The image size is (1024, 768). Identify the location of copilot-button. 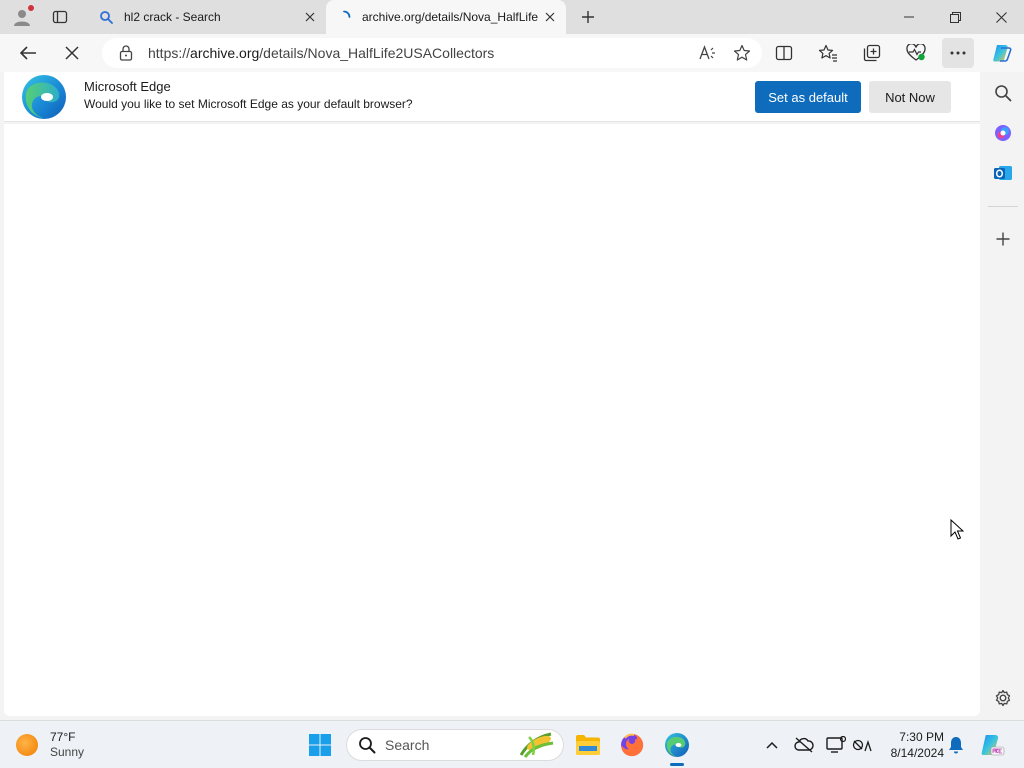
(1002, 53).